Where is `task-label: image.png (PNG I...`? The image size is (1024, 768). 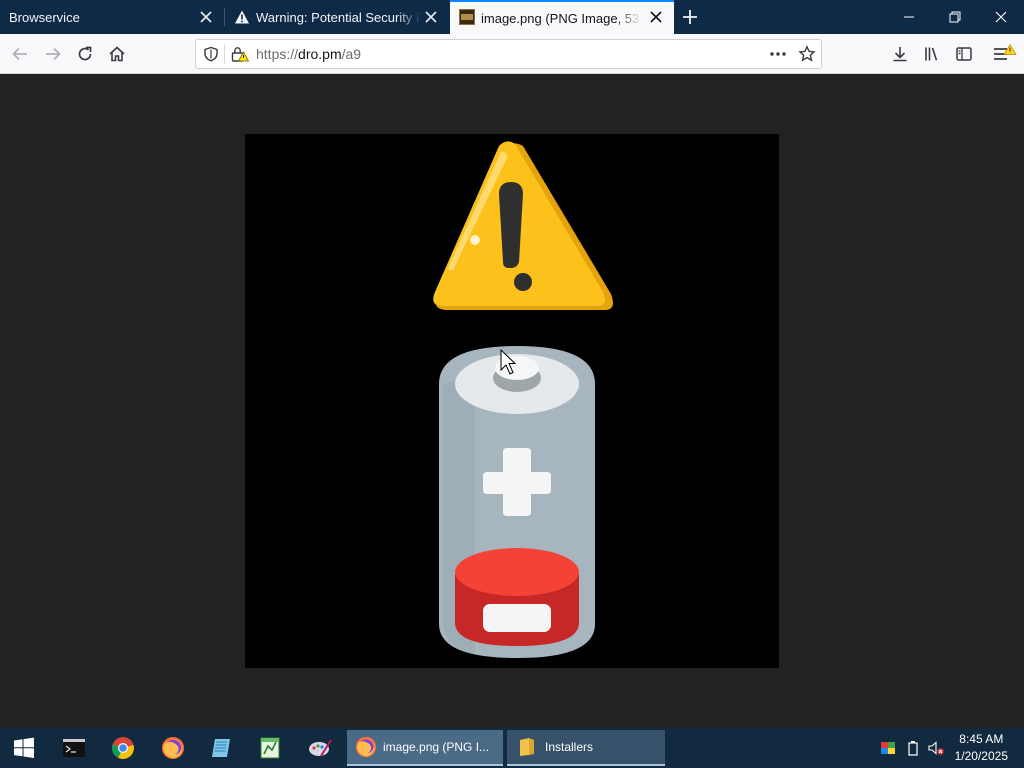
task-label: image.png (PNG I... is located at coordinates (436, 747).